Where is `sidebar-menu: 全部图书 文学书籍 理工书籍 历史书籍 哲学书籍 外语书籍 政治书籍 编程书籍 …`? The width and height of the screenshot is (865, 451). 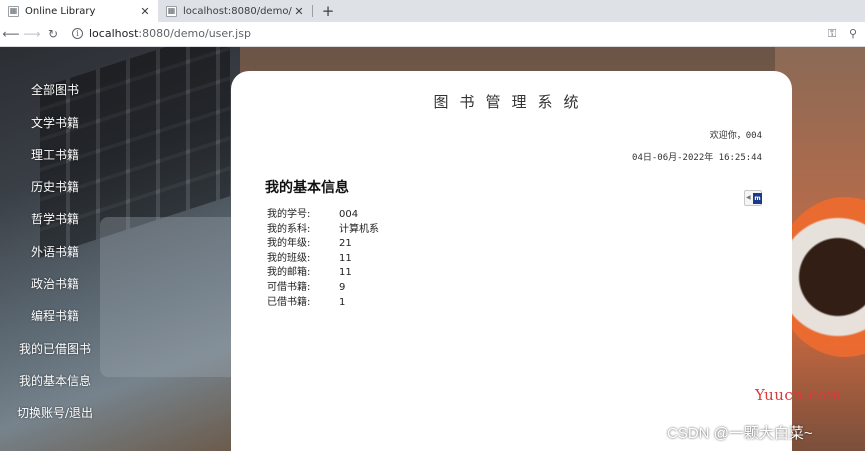
sidebar-menu: 全部图书 文学书籍 理工书籍 历史书籍 哲学书籍 外语书籍 政治书籍 编程书籍 … is located at coordinates (55, 249).